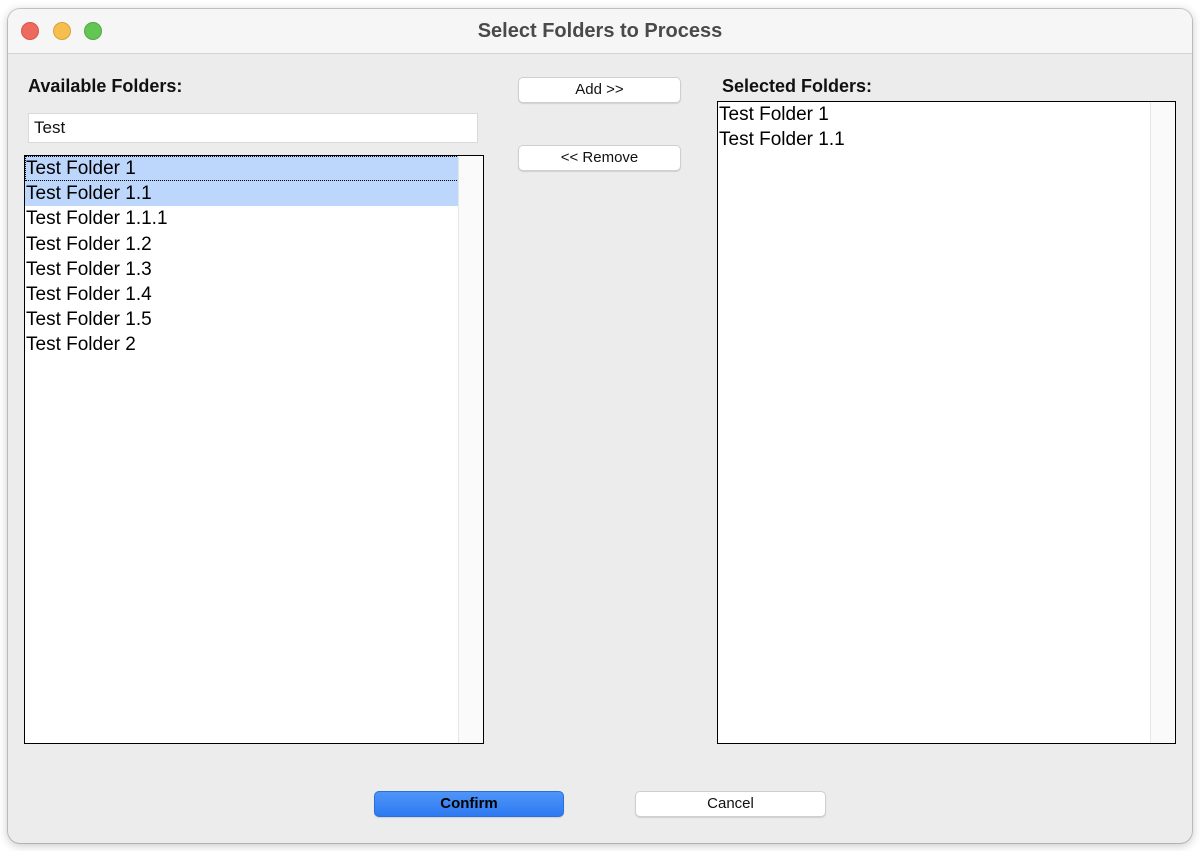 The image size is (1200, 851). What do you see at coordinates (105, 86) in the screenshot?
I see `available-folders-label: Available Folders:` at bounding box center [105, 86].